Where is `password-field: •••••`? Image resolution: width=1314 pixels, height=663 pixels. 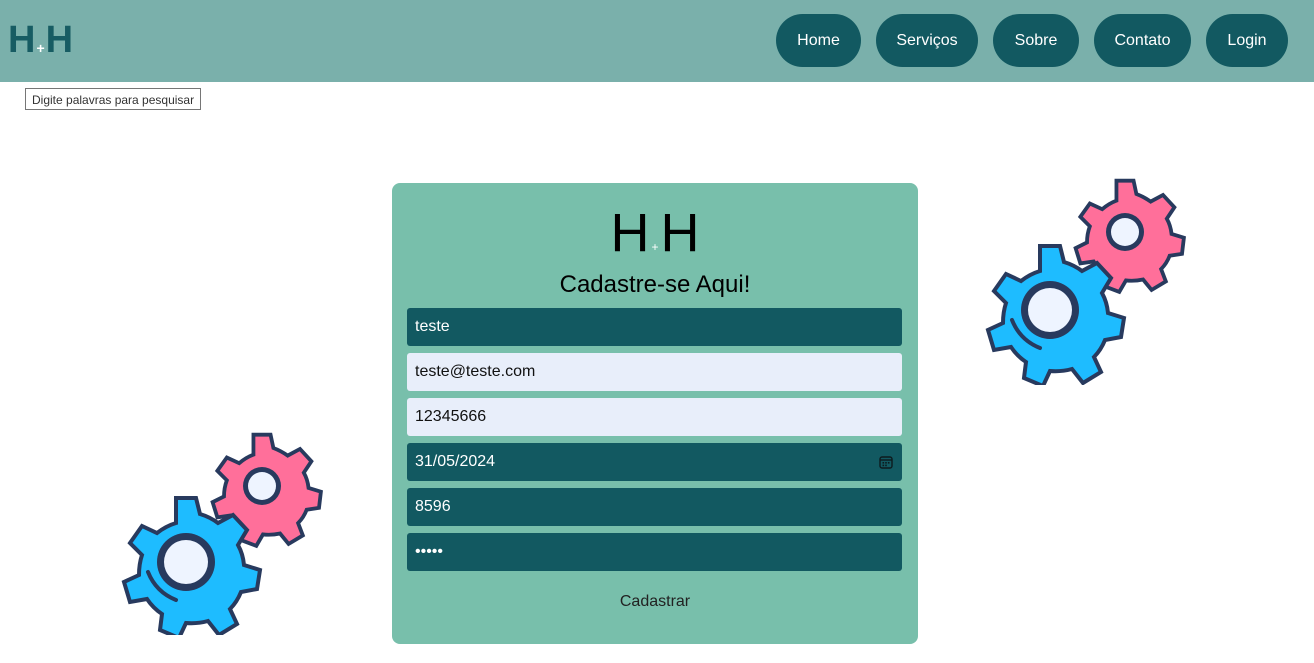 password-field: ••••• is located at coordinates (654, 552).